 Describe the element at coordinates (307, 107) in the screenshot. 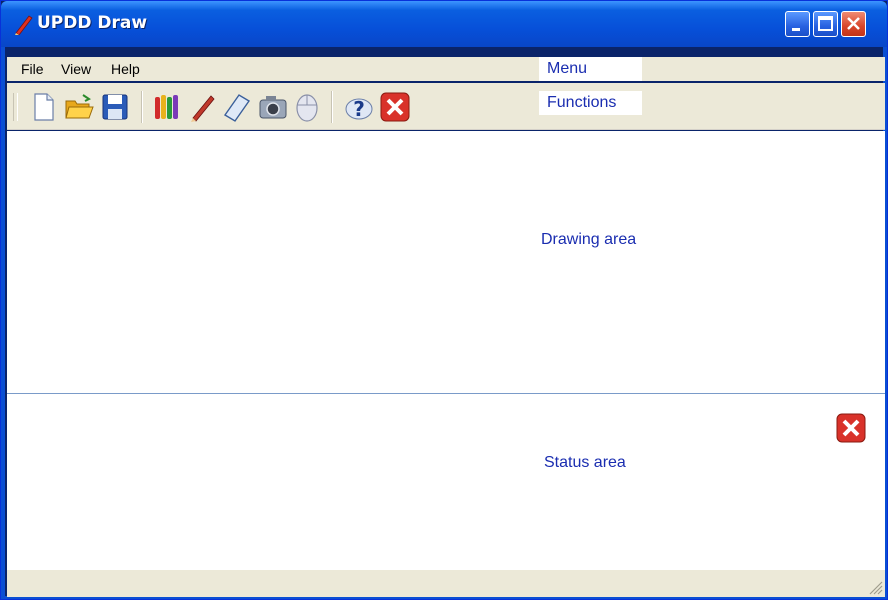

I see `mouse-icon` at that location.